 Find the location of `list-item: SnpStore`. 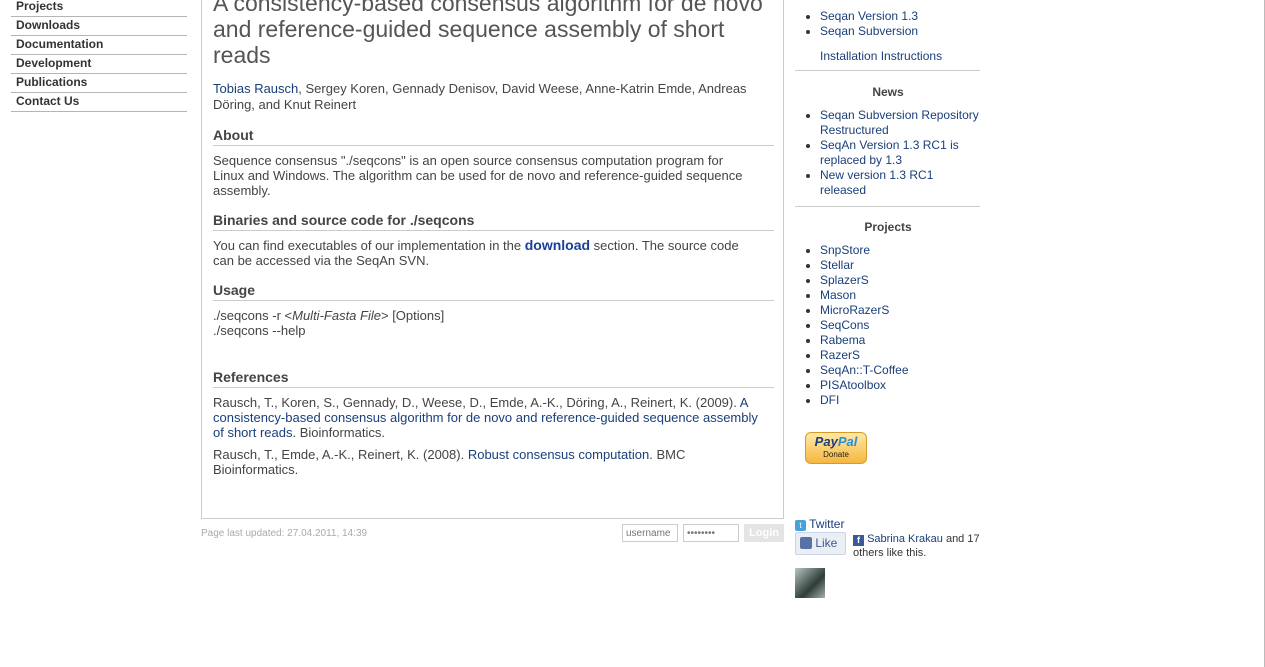

list-item: SnpStore is located at coordinates (888, 250).